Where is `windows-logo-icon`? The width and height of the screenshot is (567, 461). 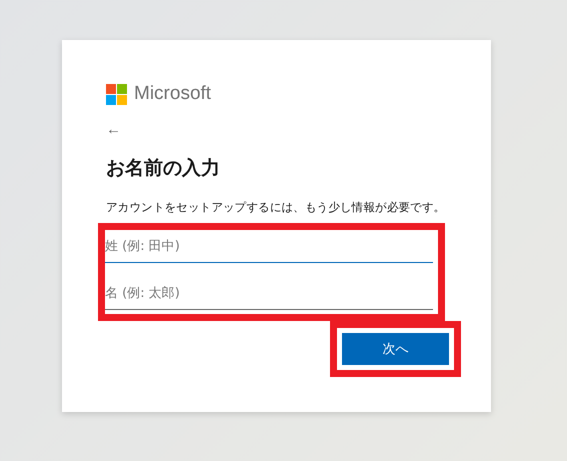
windows-logo-icon is located at coordinates (116, 94).